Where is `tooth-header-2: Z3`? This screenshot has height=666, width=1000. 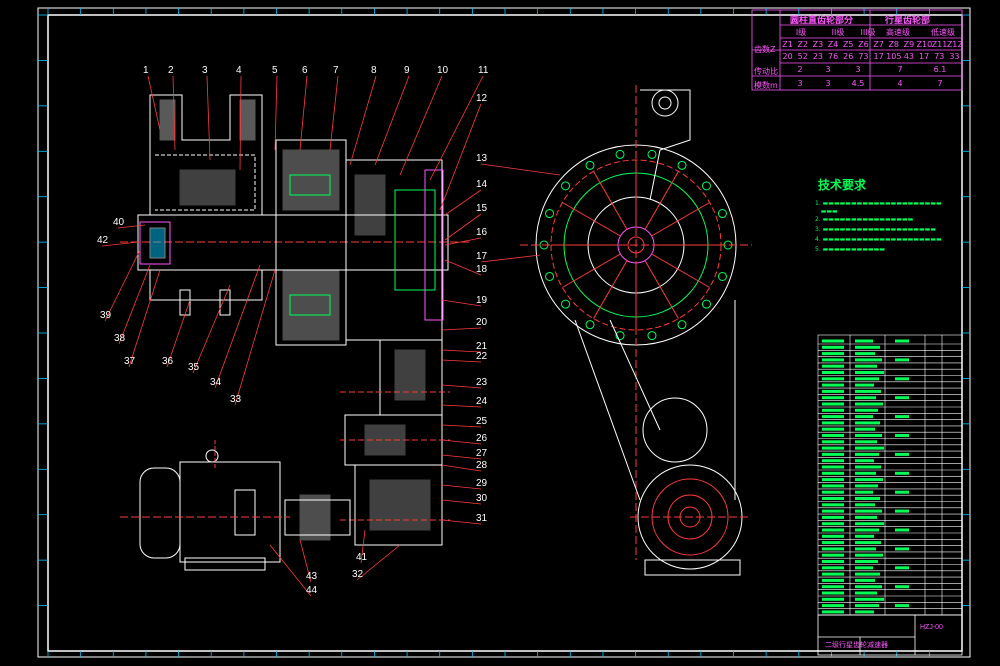 tooth-header-2: Z3 is located at coordinates (818, 44).